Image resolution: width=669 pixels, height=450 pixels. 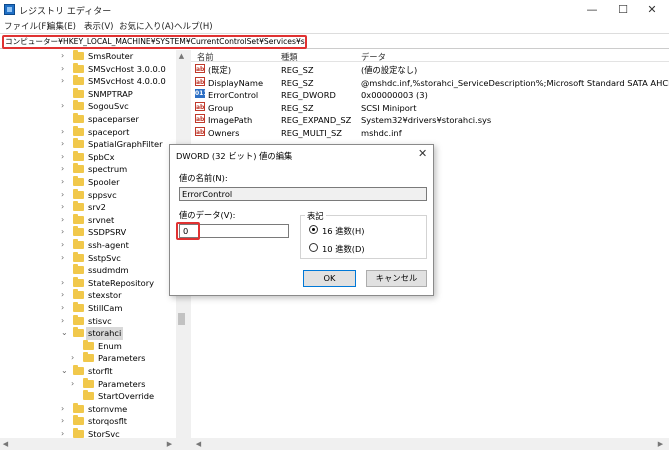 What do you see at coordinates (188, 231) in the screenshot?
I see `value-data-highlight` at bounding box center [188, 231].